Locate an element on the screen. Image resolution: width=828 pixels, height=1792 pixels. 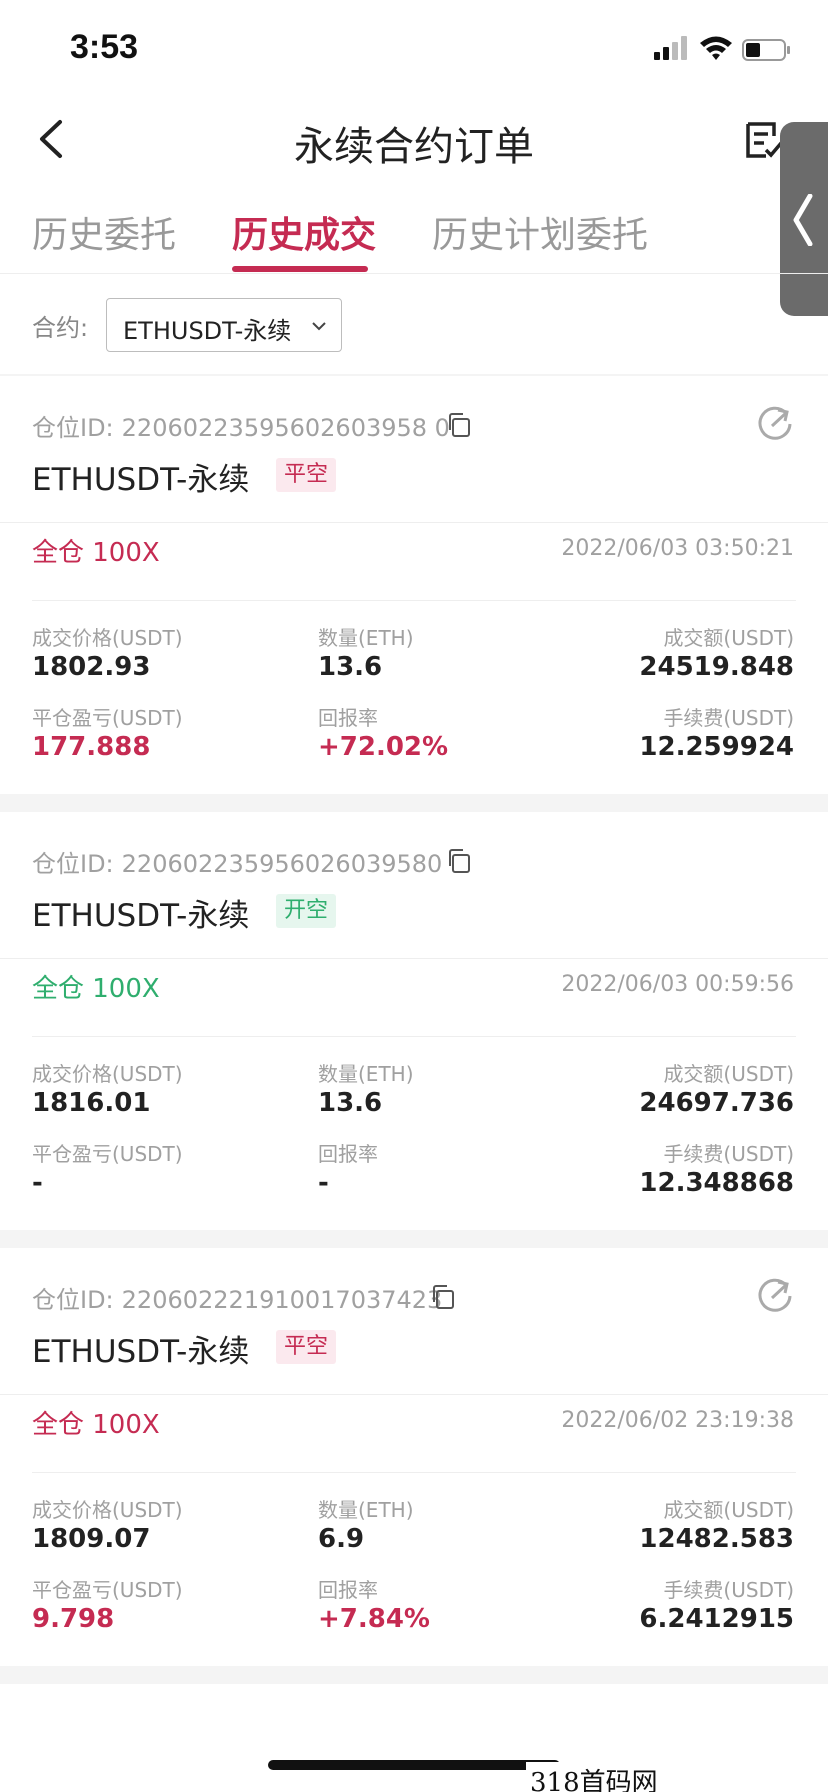
tab-history-plan-orders: 历史计划委托 is located at coordinates (540, 232).